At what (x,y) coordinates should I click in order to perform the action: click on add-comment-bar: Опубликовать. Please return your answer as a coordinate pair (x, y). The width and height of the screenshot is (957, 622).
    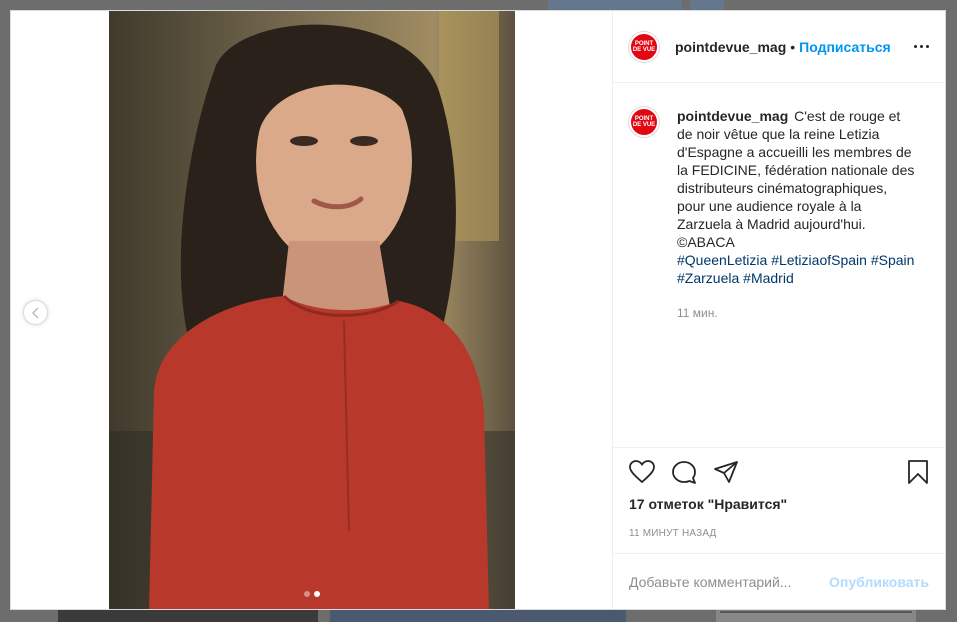
    Looking at the image, I should click on (779, 581).